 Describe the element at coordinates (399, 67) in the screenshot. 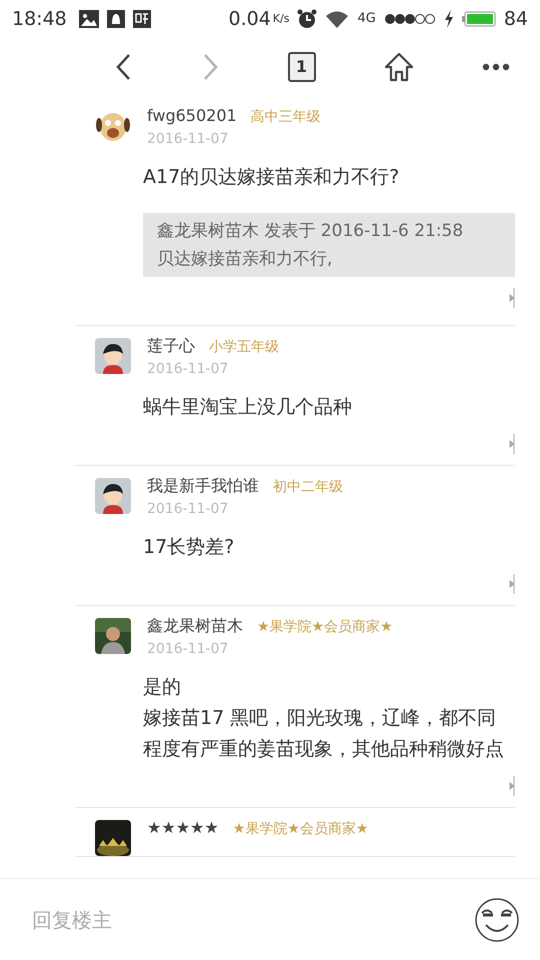

I see `home-button` at that location.